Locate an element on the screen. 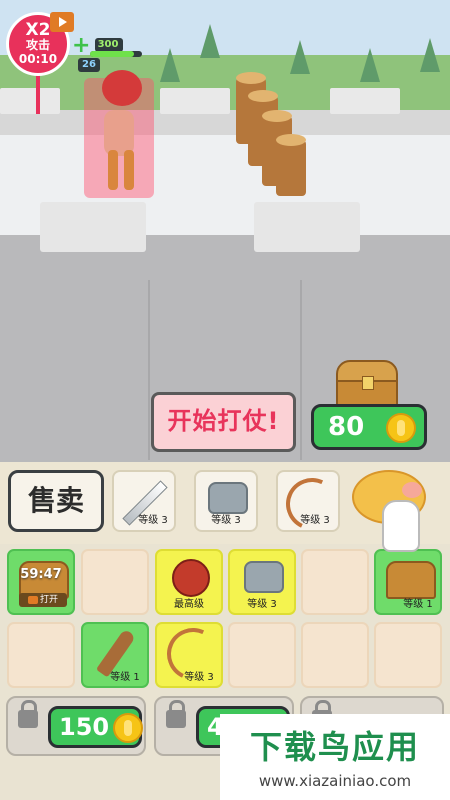 The image size is (450, 800). locked-slot: 150 is located at coordinates (76, 726).